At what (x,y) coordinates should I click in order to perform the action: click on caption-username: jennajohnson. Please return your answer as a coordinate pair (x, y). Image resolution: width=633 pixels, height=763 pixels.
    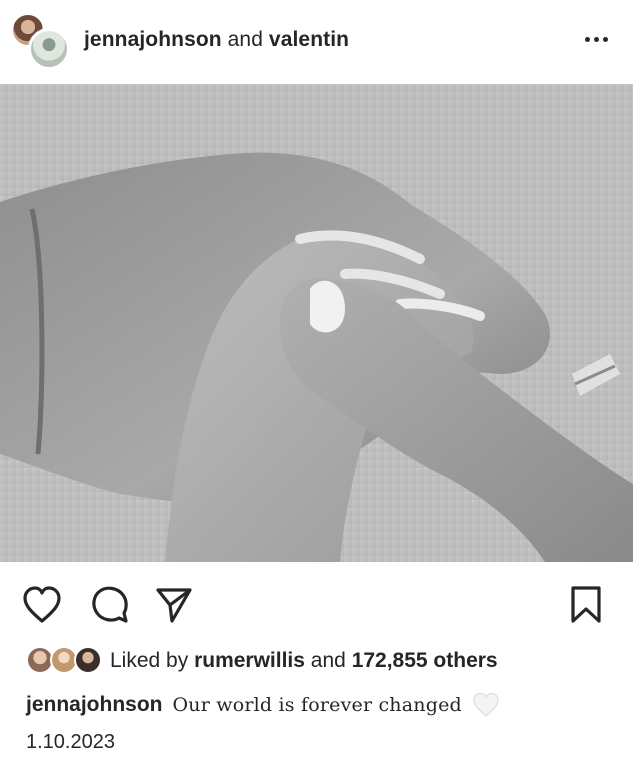
    Looking at the image, I should click on (94, 705).